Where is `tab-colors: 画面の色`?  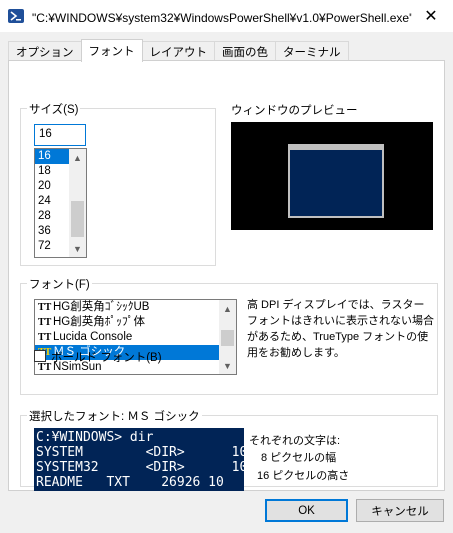 tab-colors: 画面の色 is located at coordinates (245, 51).